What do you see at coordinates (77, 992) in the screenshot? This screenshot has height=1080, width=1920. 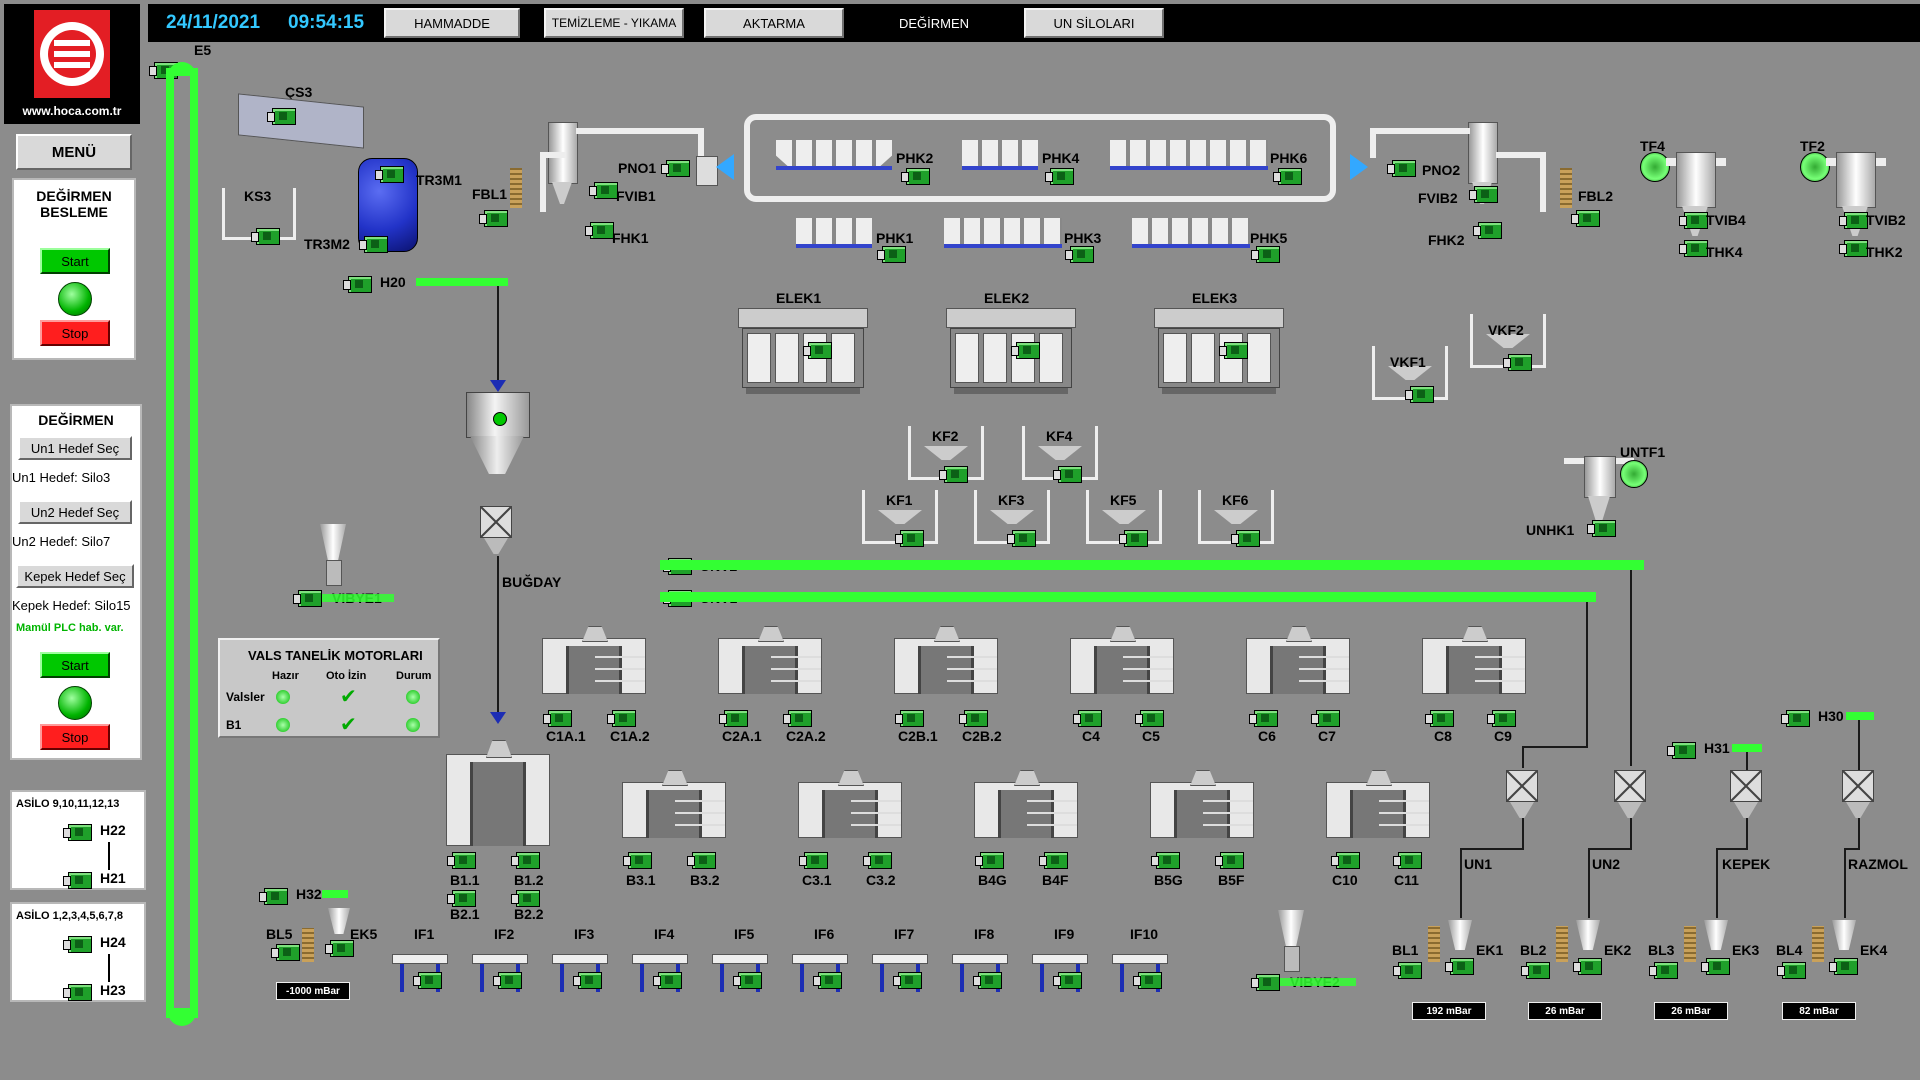 I see `h23-motor` at bounding box center [77, 992].